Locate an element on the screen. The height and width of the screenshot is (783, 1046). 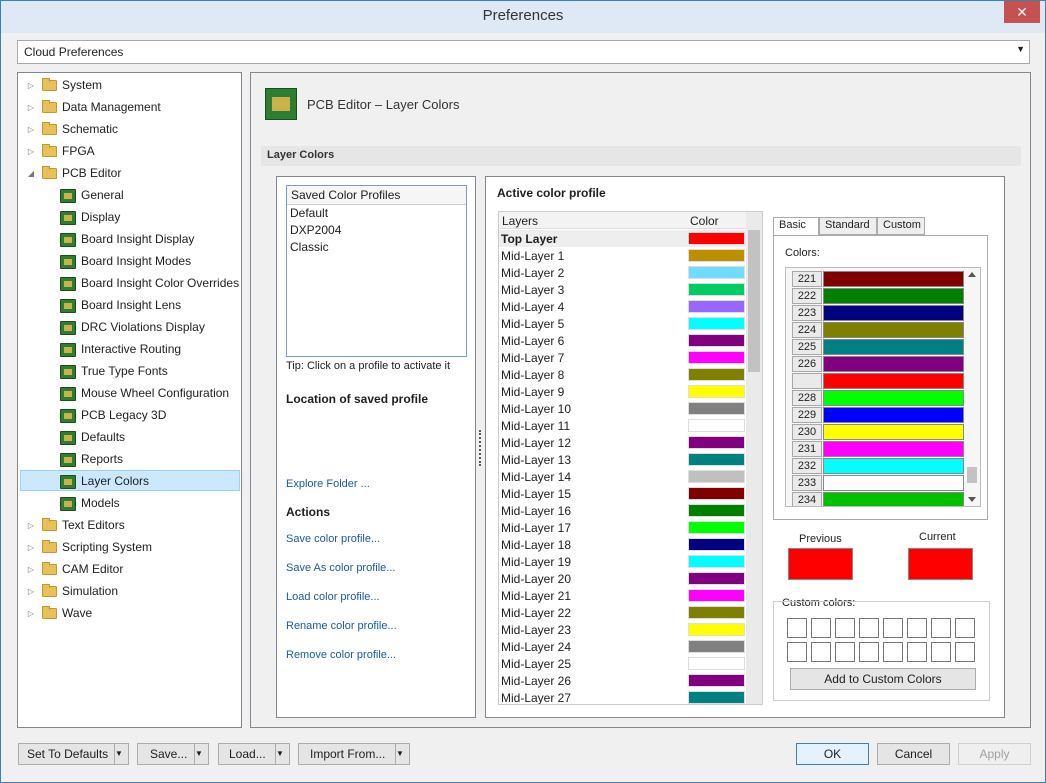
color-row: 234 is located at coordinates (878, 499).